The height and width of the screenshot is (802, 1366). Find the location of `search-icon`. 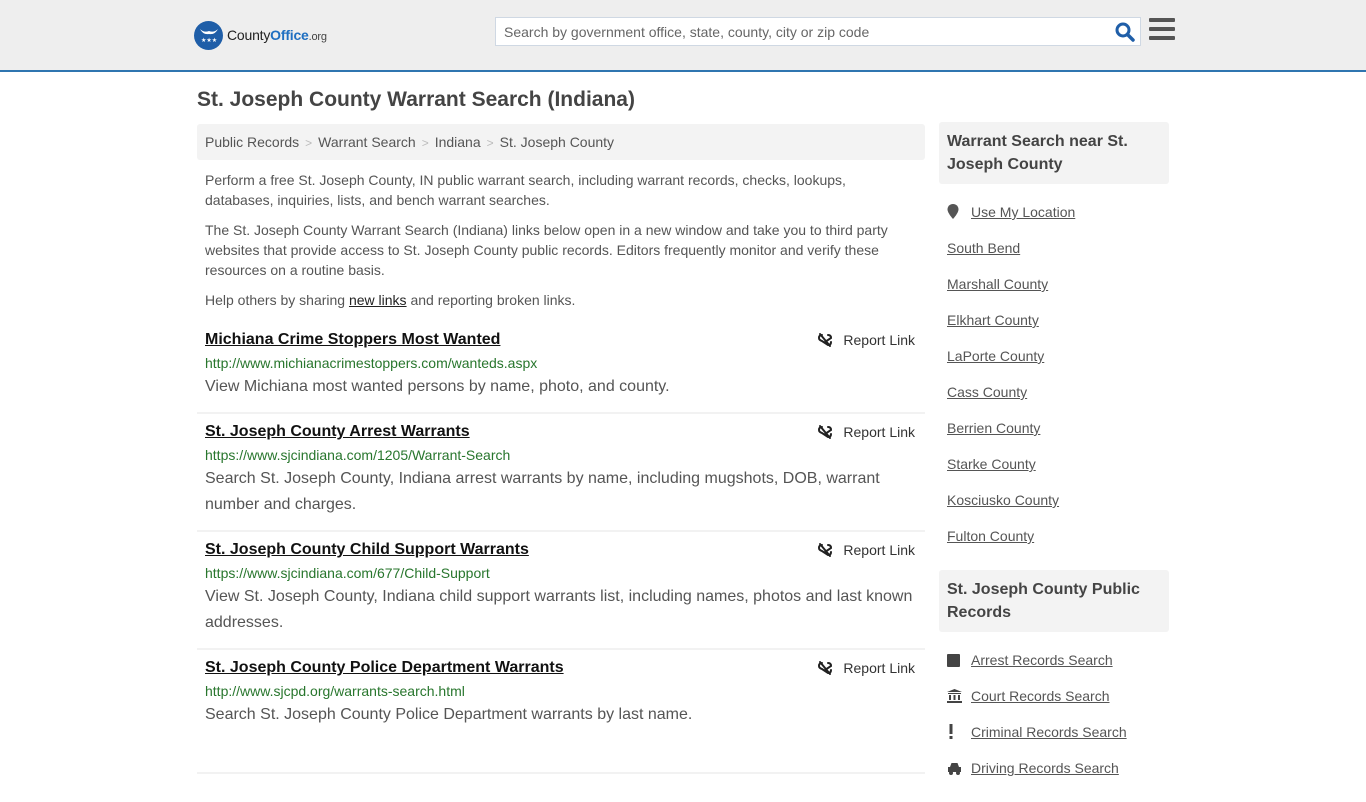

search-icon is located at coordinates (1125, 32).